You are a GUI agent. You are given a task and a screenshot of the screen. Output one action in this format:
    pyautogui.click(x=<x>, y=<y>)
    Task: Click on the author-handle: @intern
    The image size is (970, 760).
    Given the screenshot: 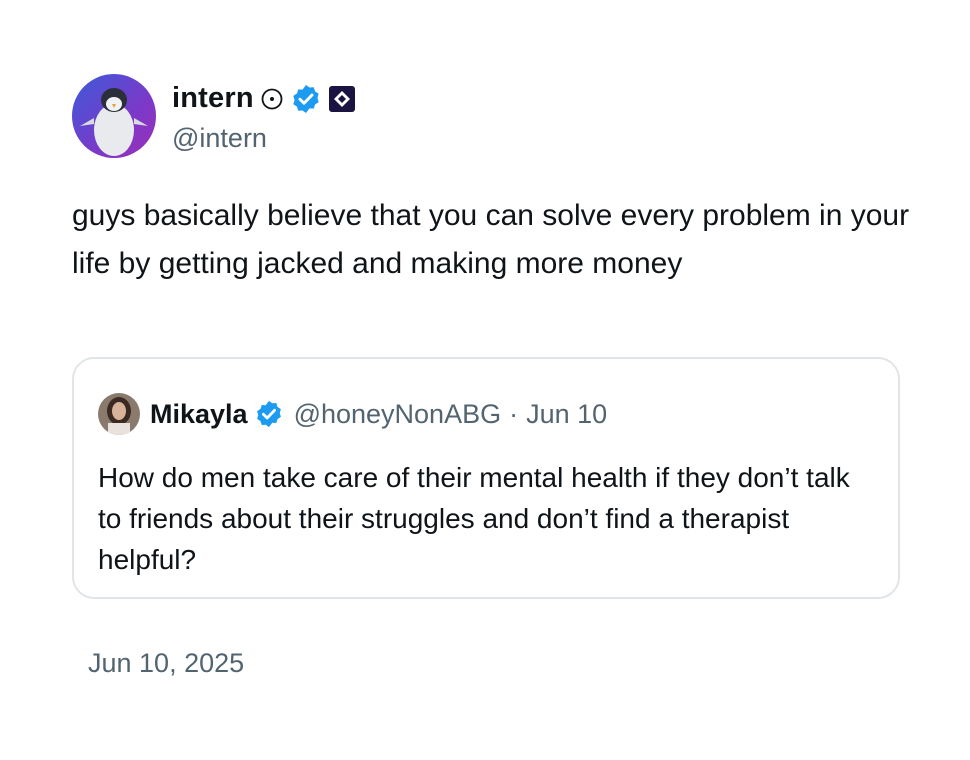 What is the action you would take?
    pyautogui.click(x=264, y=138)
    